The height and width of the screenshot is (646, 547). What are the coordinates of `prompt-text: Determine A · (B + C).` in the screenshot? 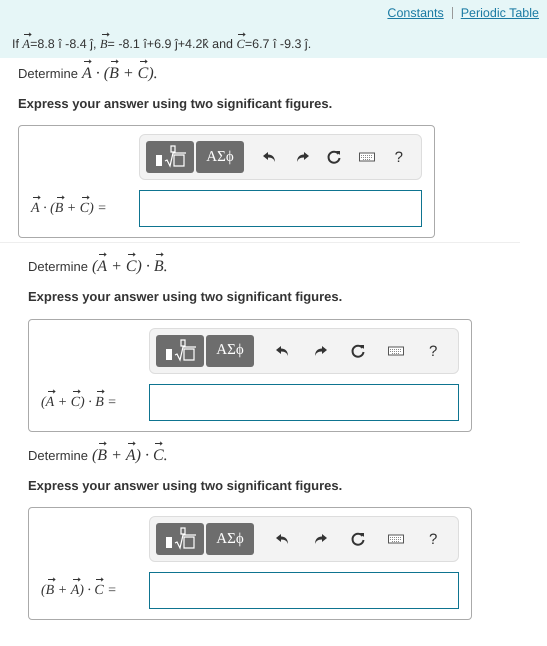 It's located at (226, 74).